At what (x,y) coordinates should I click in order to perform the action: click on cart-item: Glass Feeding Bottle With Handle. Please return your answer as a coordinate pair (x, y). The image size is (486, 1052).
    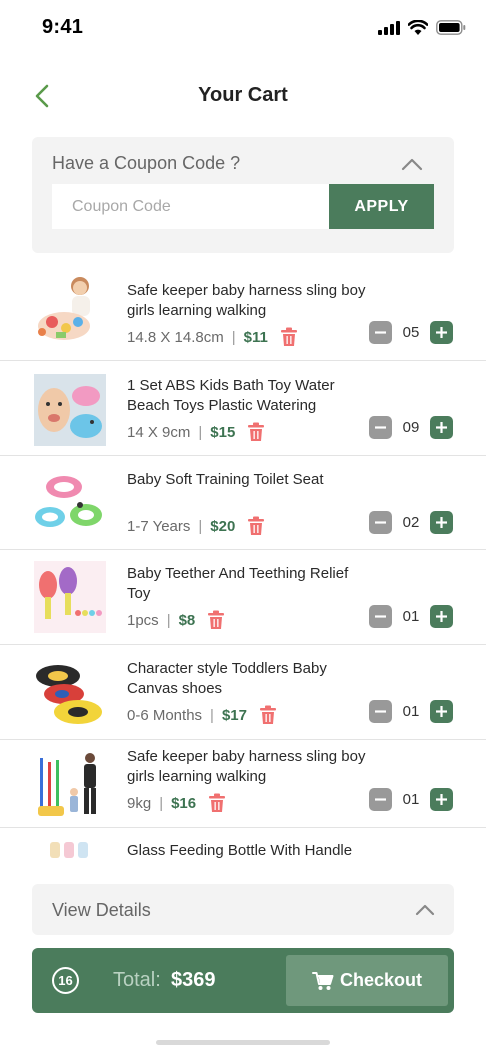
    Looking at the image, I should click on (243, 847).